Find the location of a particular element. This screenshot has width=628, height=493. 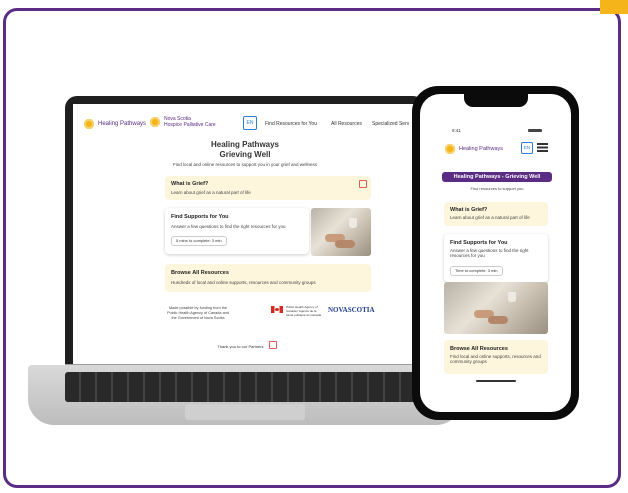

signal-battery-icon is located at coordinates (535, 130).